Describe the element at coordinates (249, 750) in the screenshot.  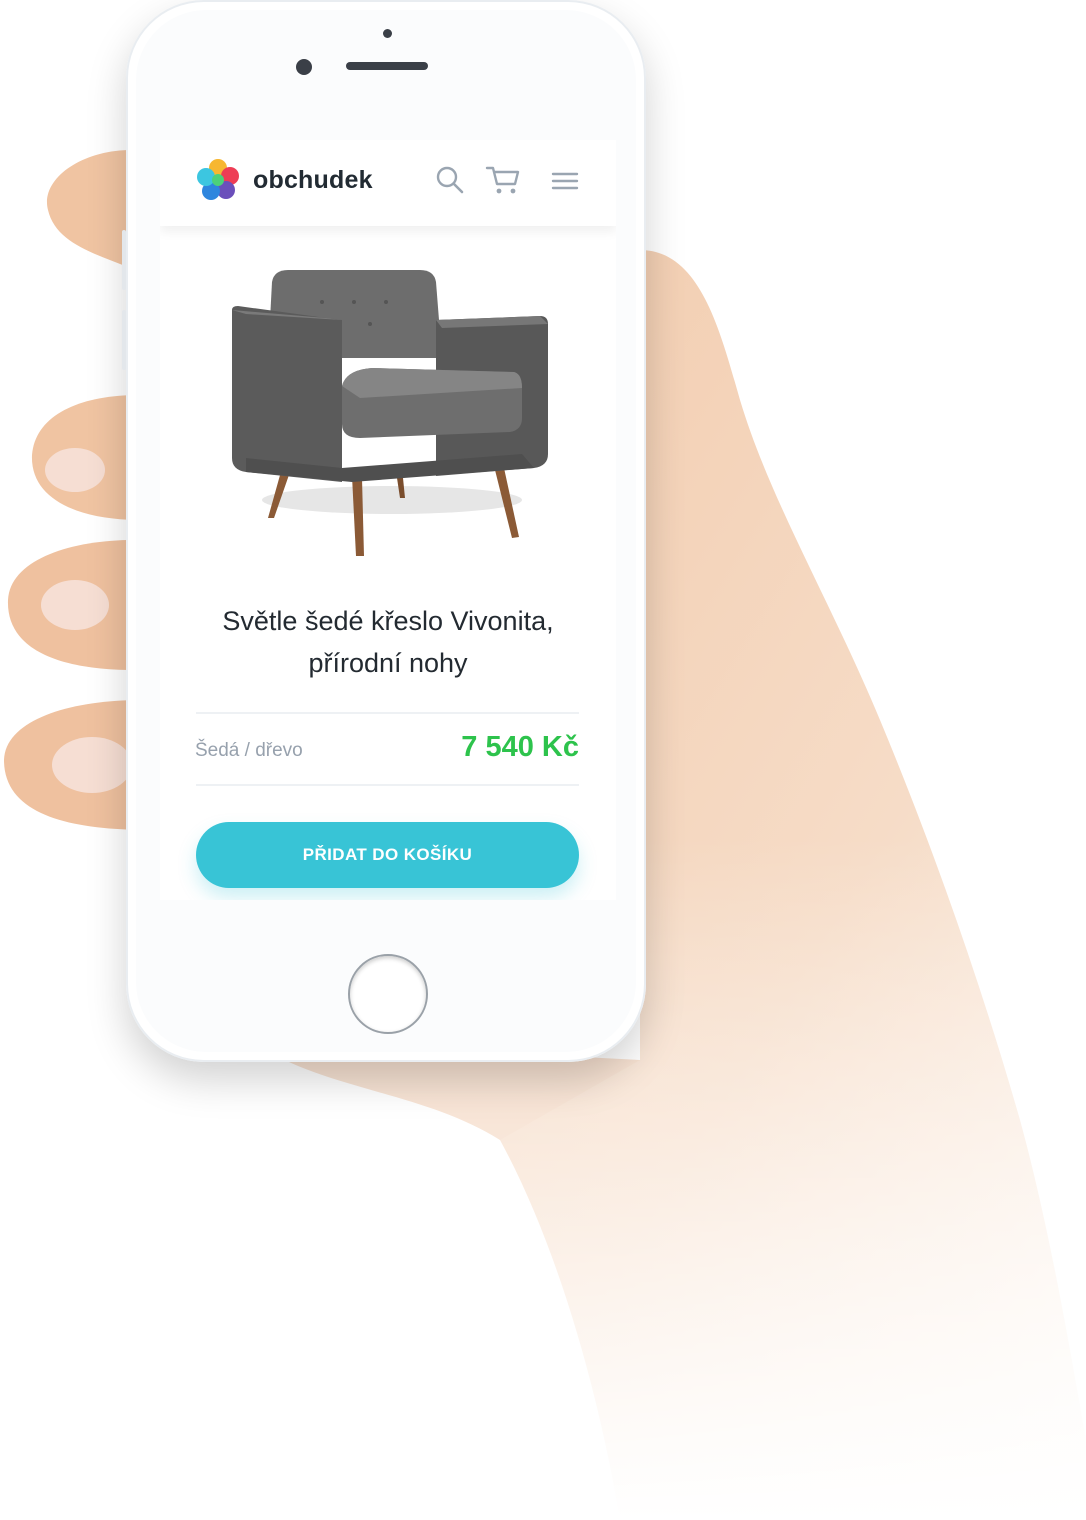
I see `product-variant: Šedá / dřevo` at that location.